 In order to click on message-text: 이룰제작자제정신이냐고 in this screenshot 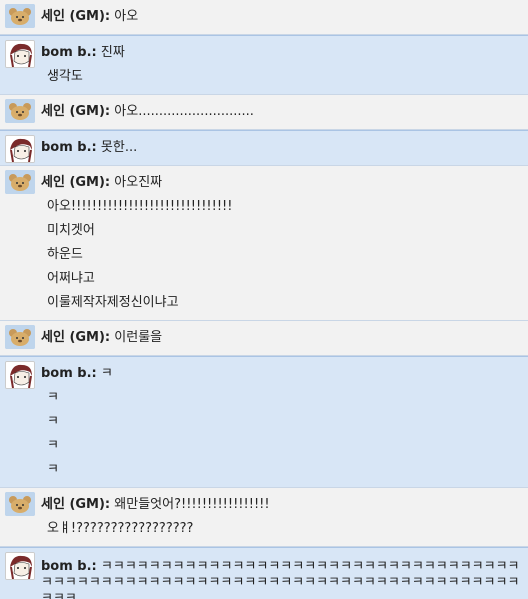, I will do `click(113, 302)`.